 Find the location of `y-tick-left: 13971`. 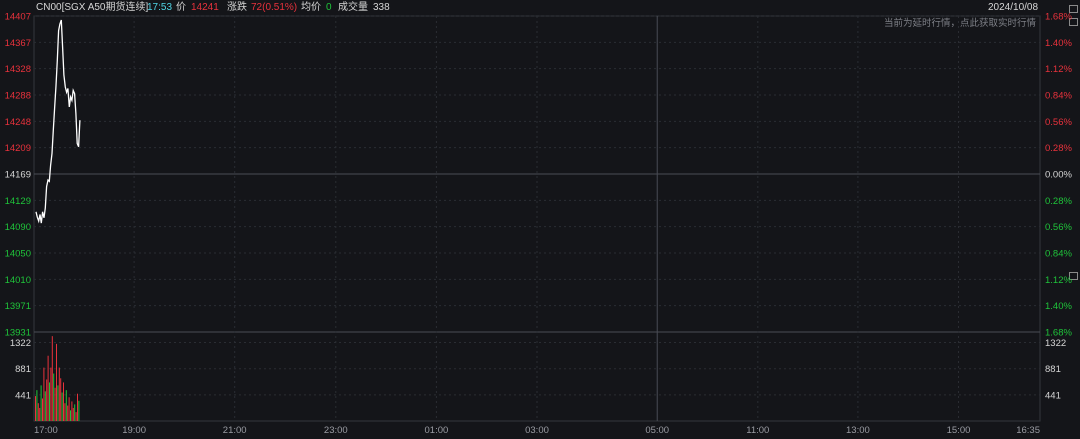

y-tick-left: 13971 is located at coordinates (18, 306).